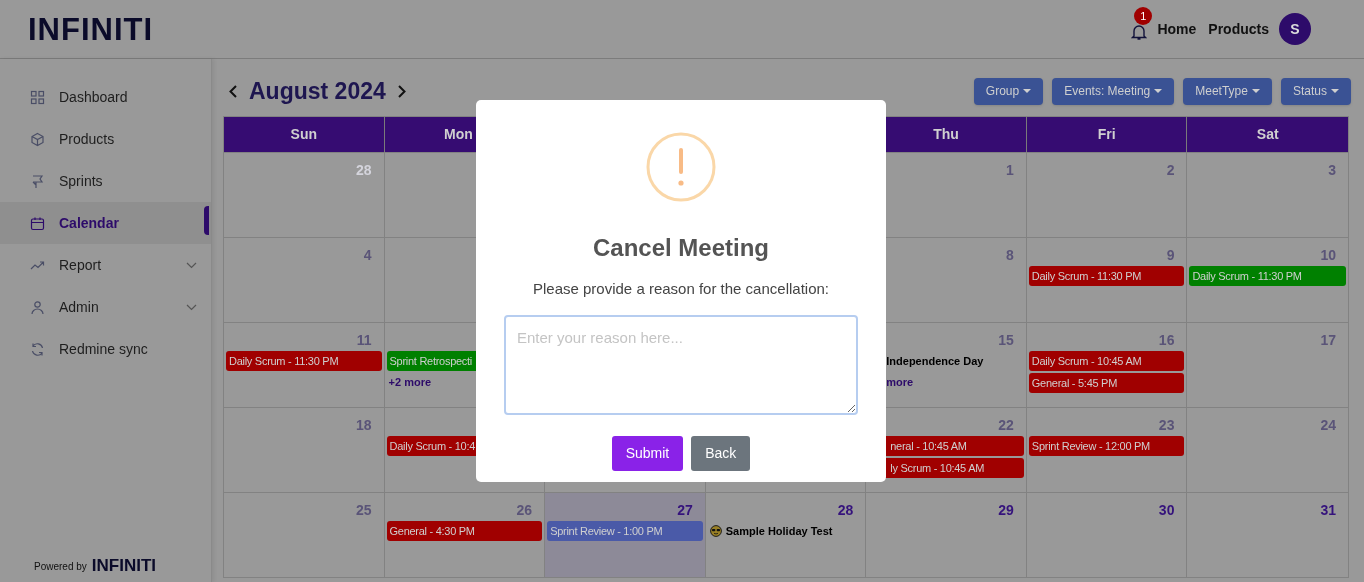  I want to click on filter-dropdown: Group, so click(1008, 91).